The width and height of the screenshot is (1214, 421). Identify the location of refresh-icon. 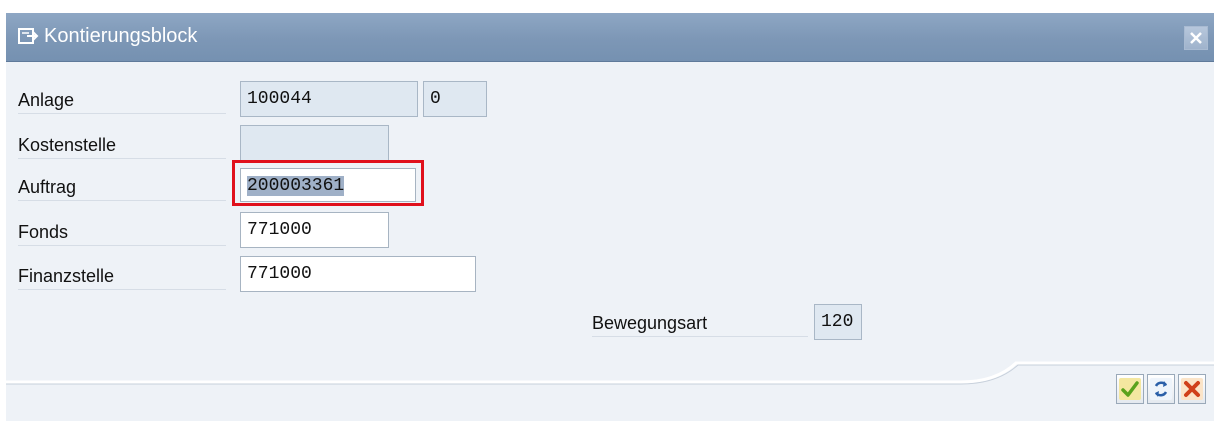
(1161, 389).